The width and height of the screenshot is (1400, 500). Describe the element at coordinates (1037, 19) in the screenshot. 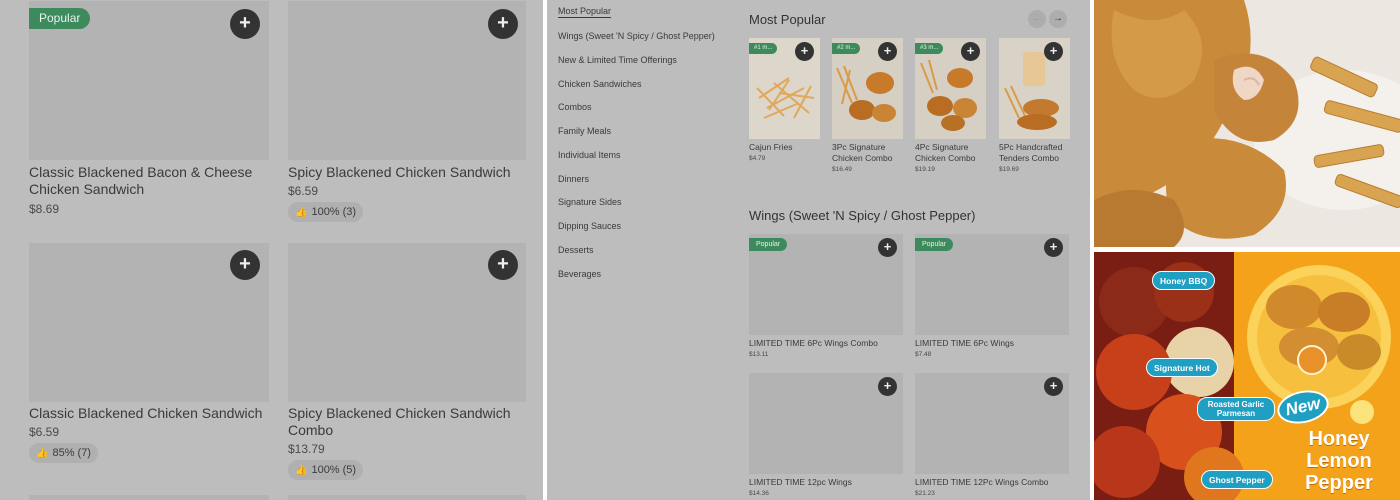

I see `carousel-prev-button: ←` at that location.